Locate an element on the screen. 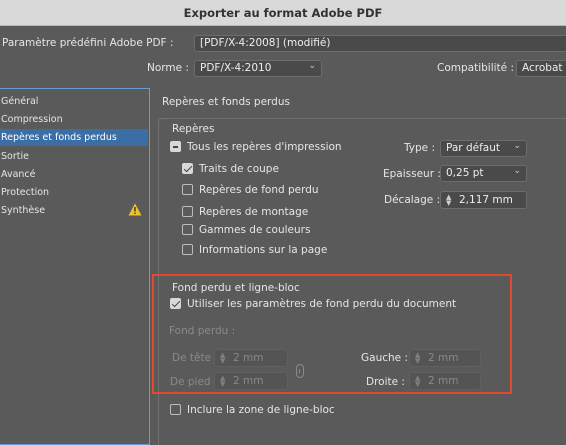 Image resolution: width=566 pixels, height=445 pixels. include-slug-checkbox: Inclure la zone de ligne-bloc is located at coordinates (252, 410).